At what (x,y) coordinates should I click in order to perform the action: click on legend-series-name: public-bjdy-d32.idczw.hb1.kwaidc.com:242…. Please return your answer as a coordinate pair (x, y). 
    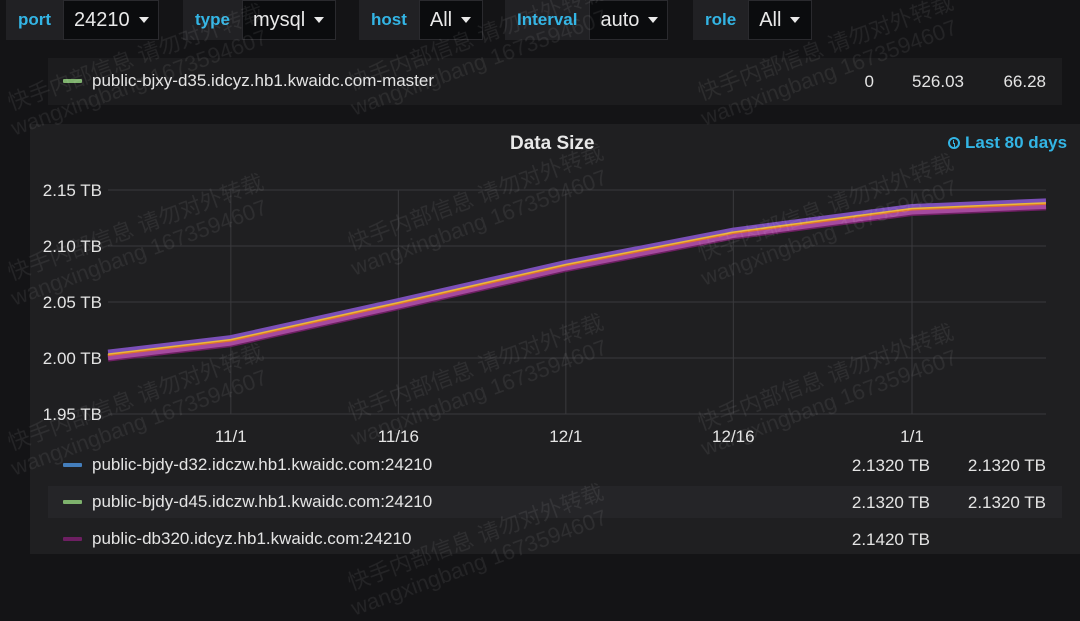
    Looking at the image, I should click on (262, 464).